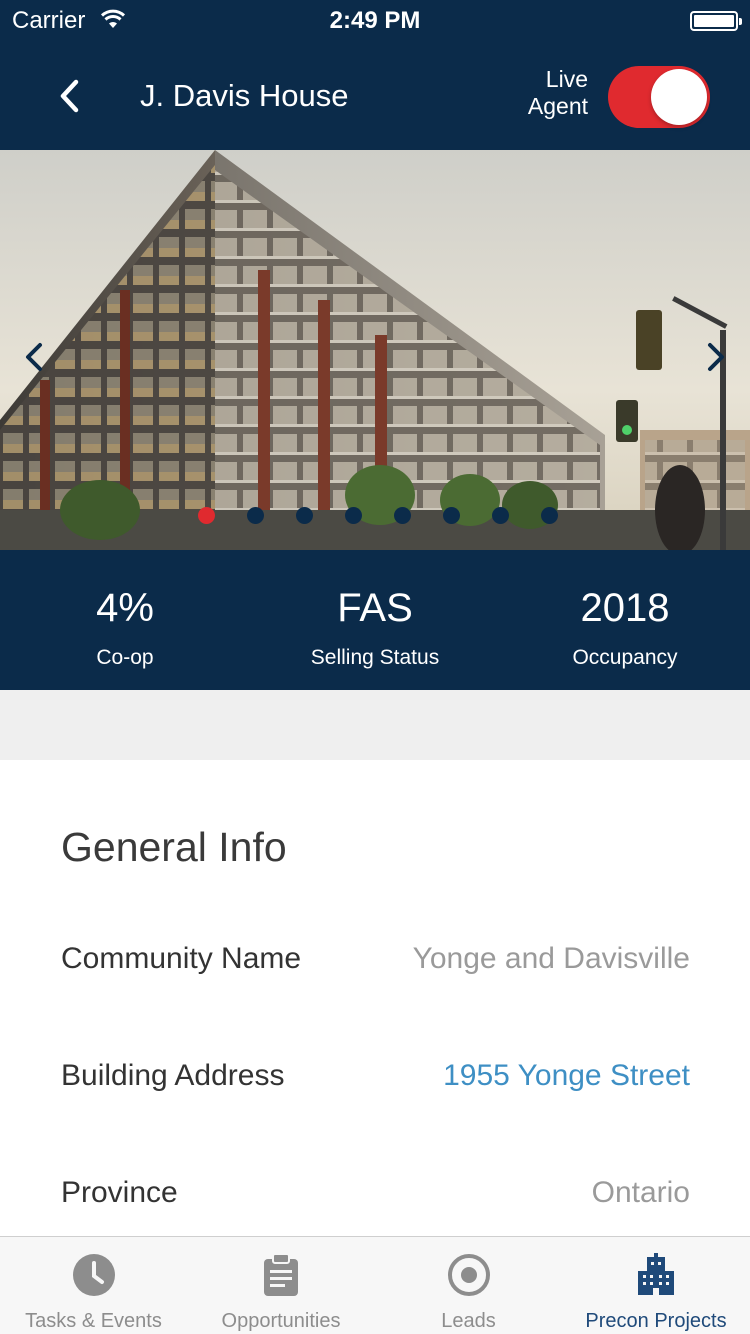  Describe the element at coordinates (281, 1274) in the screenshot. I see `clipboard-icon` at that location.